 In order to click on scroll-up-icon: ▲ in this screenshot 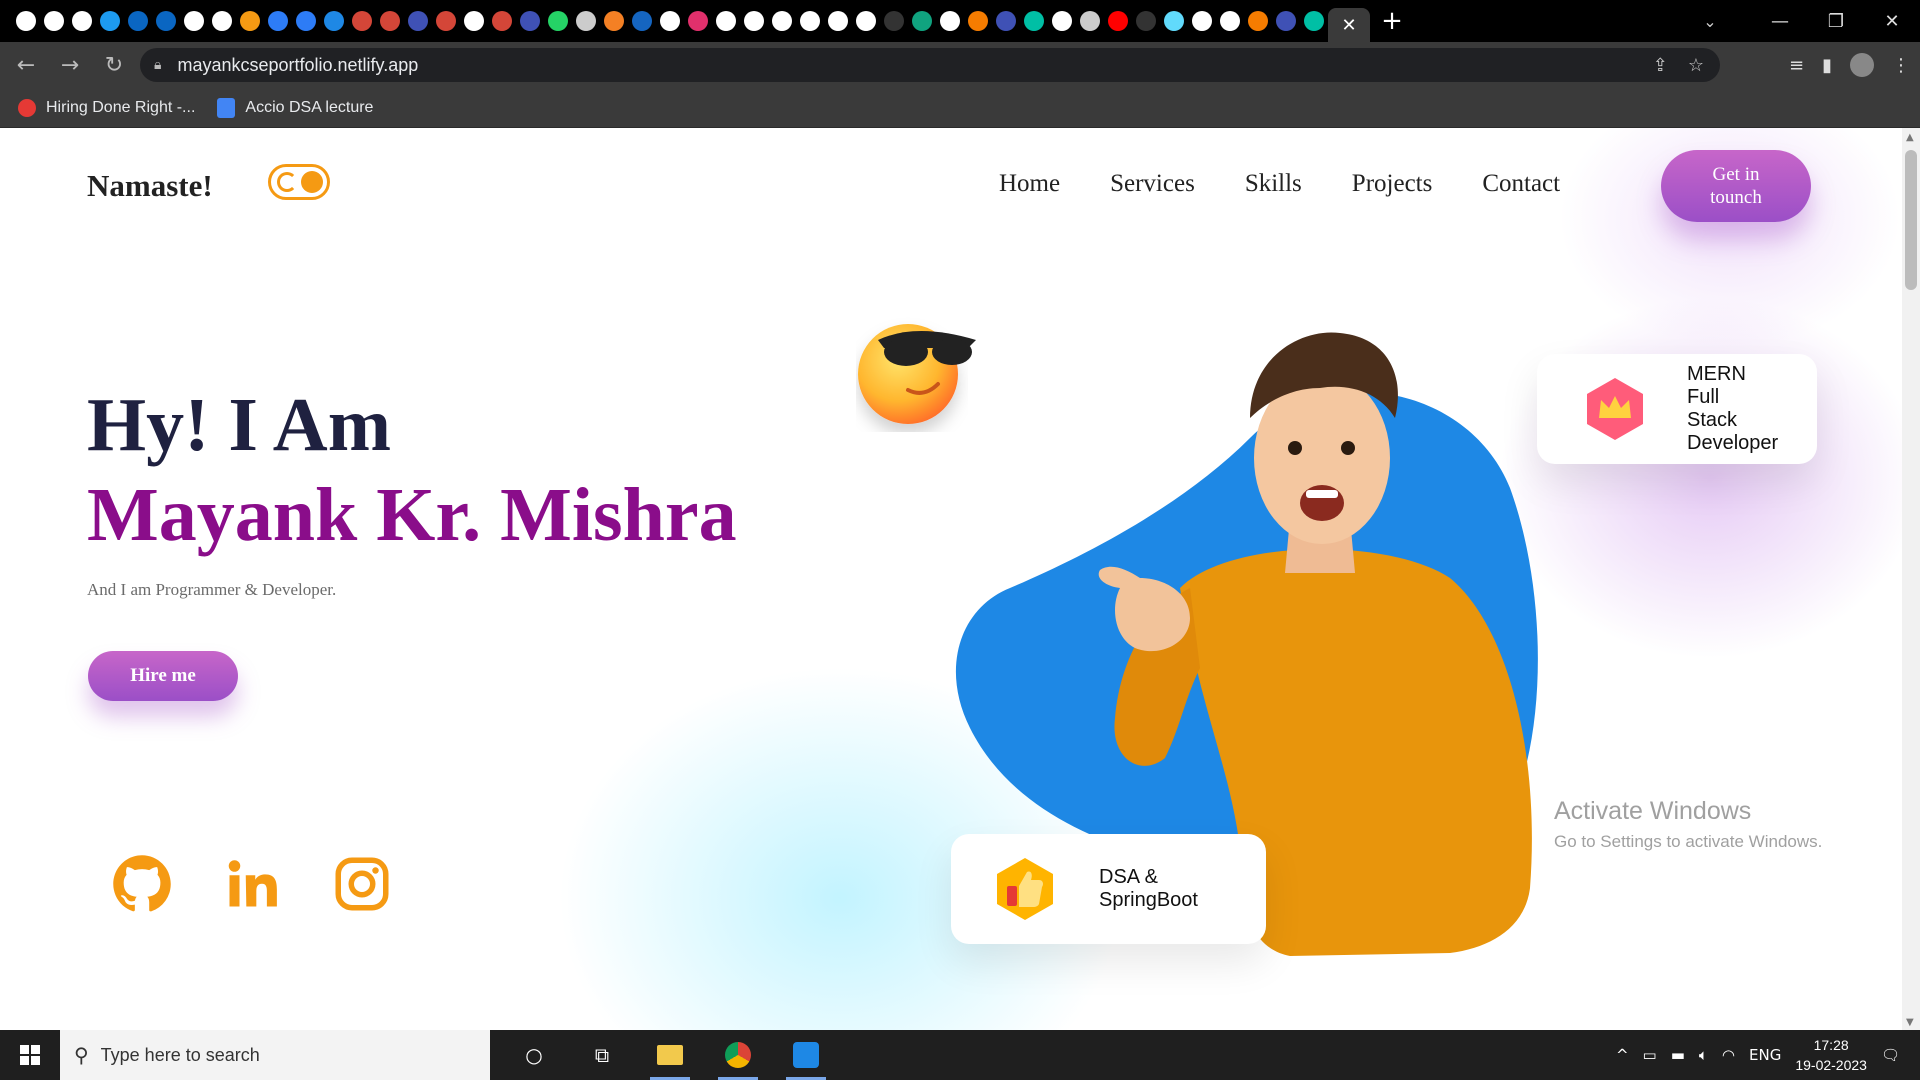, I will do `click(1910, 137)`.